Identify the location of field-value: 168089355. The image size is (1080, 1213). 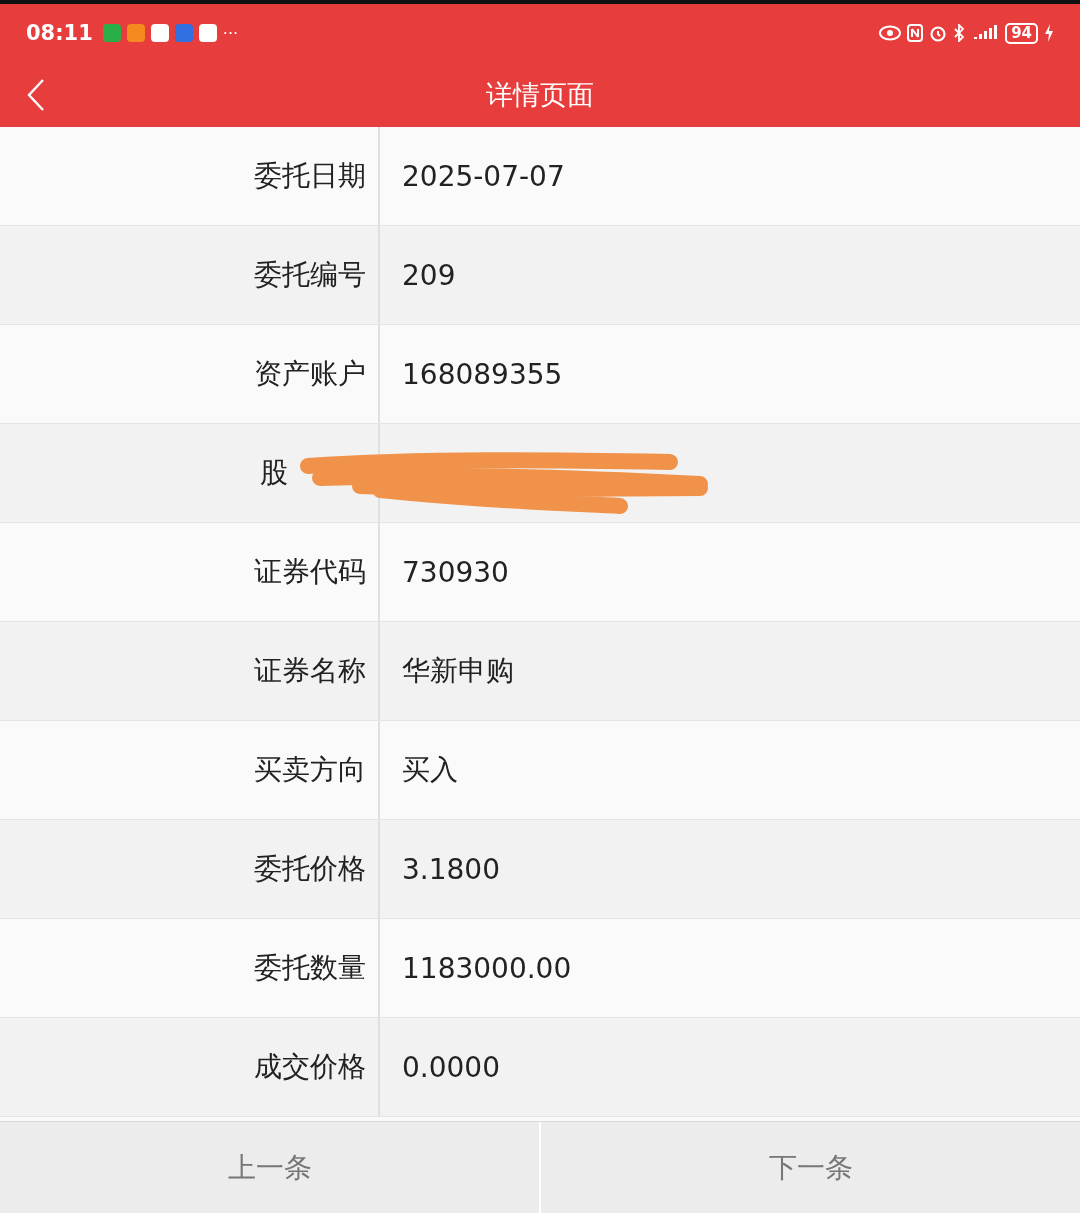
(482, 374).